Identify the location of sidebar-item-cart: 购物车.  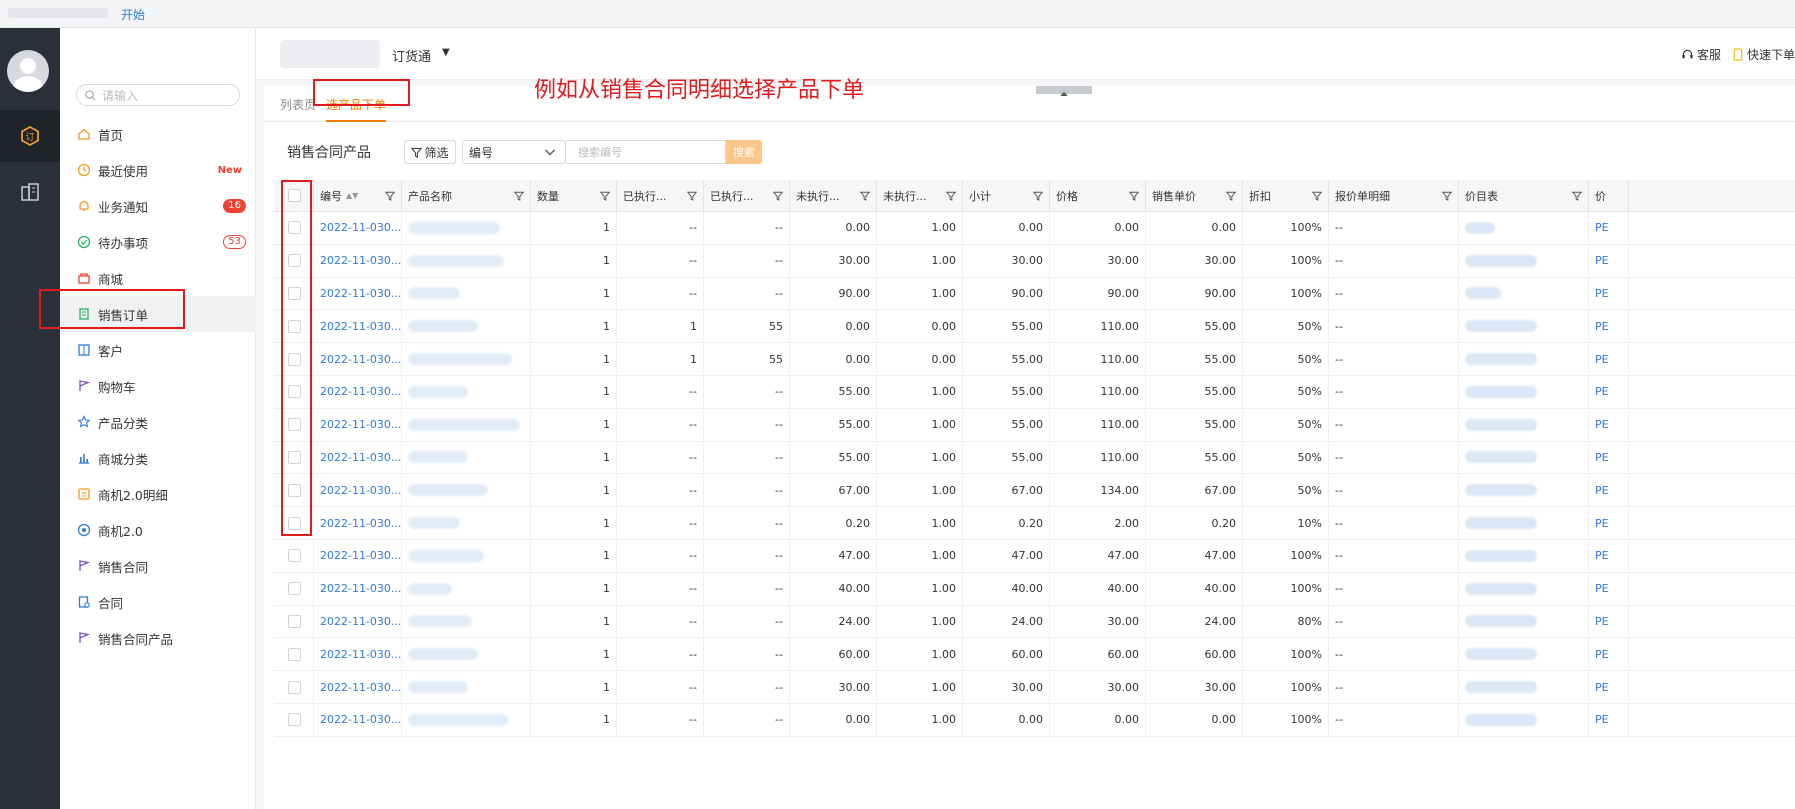
(158, 386).